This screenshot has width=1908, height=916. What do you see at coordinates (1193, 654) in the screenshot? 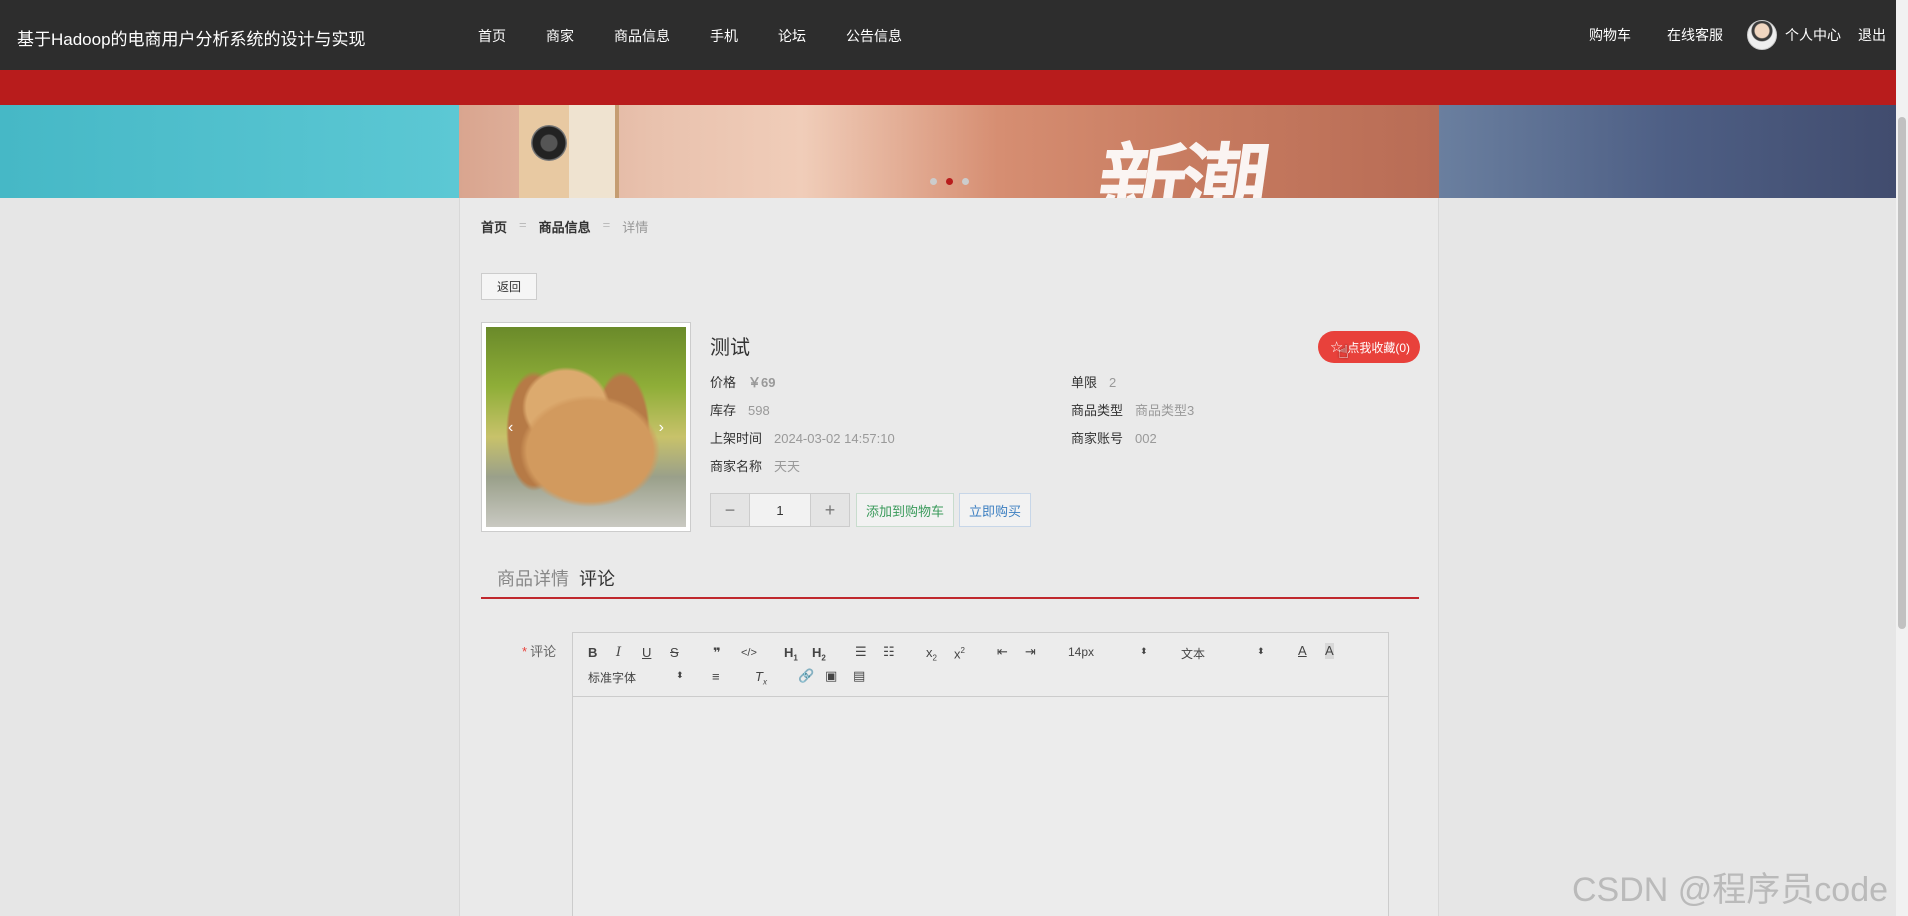
I see `block-type-value: 文本` at bounding box center [1193, 654].